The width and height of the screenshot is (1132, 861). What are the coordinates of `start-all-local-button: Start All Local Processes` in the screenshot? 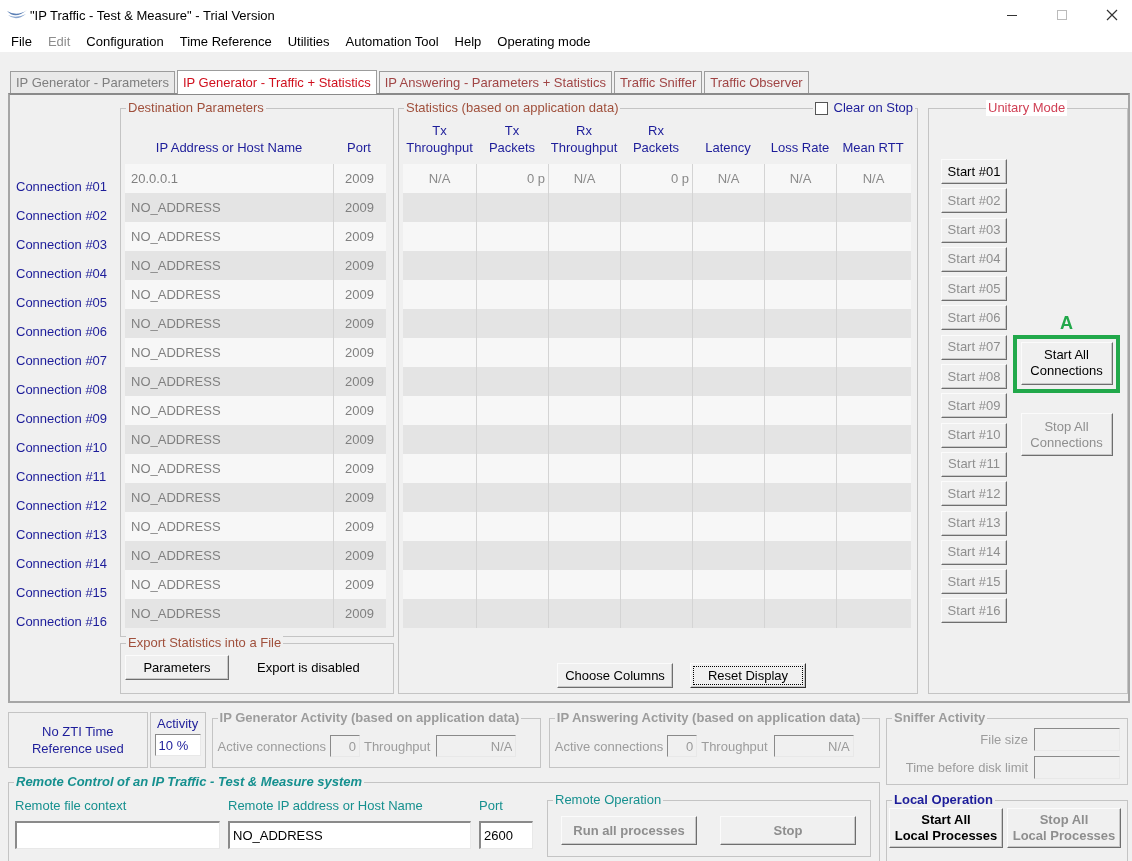 It's located at (946, 828).